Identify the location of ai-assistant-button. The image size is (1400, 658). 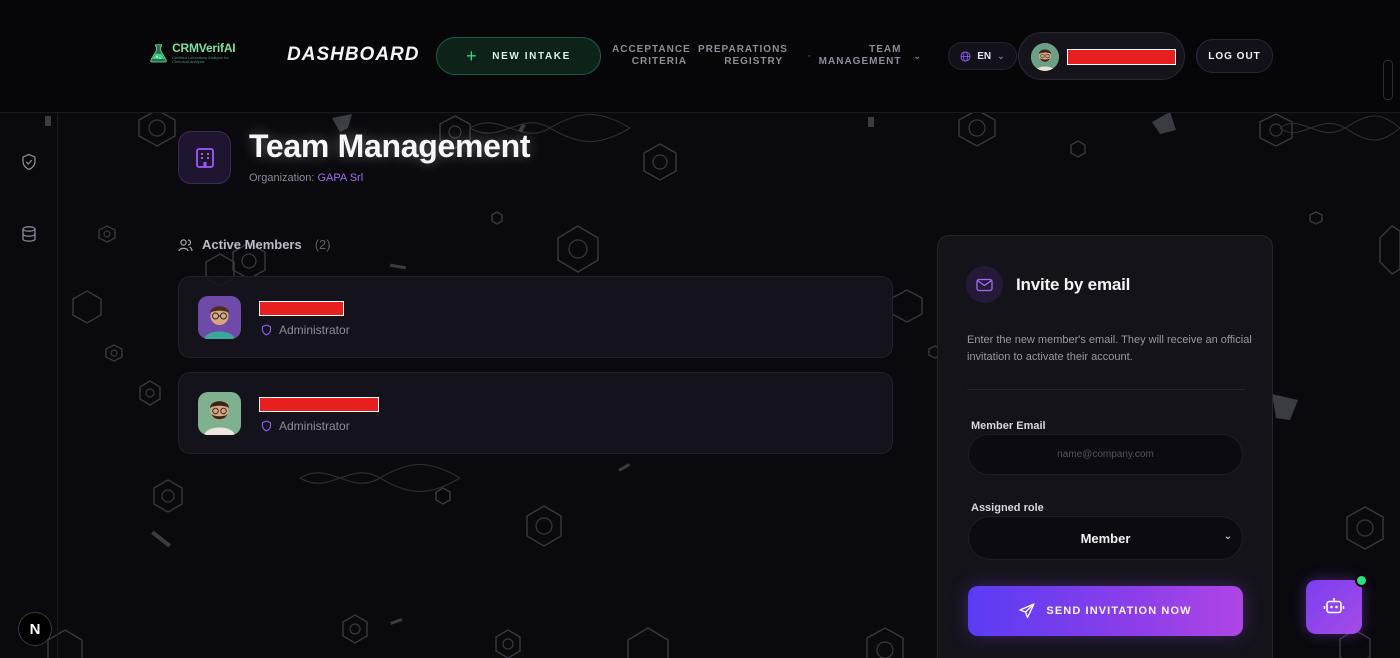
(1337, 604).